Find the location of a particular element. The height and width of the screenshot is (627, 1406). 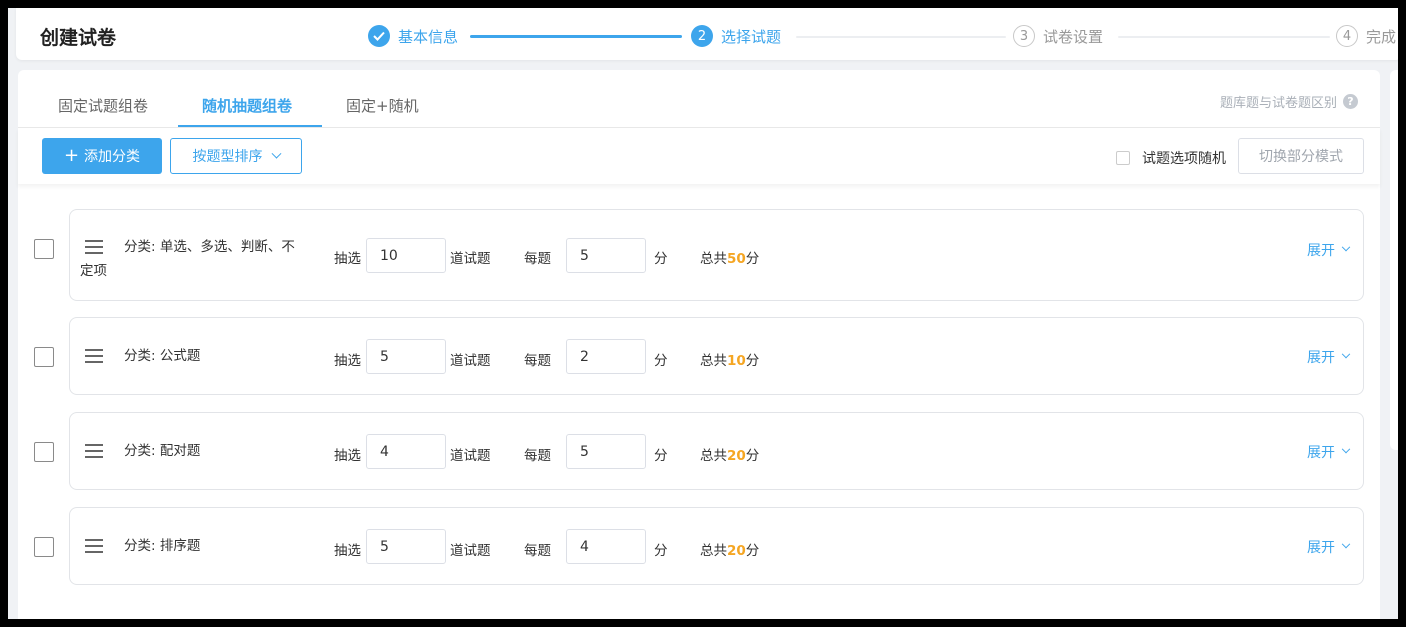

category-label-wrap: 定项 is located at coordinates (93, 271).